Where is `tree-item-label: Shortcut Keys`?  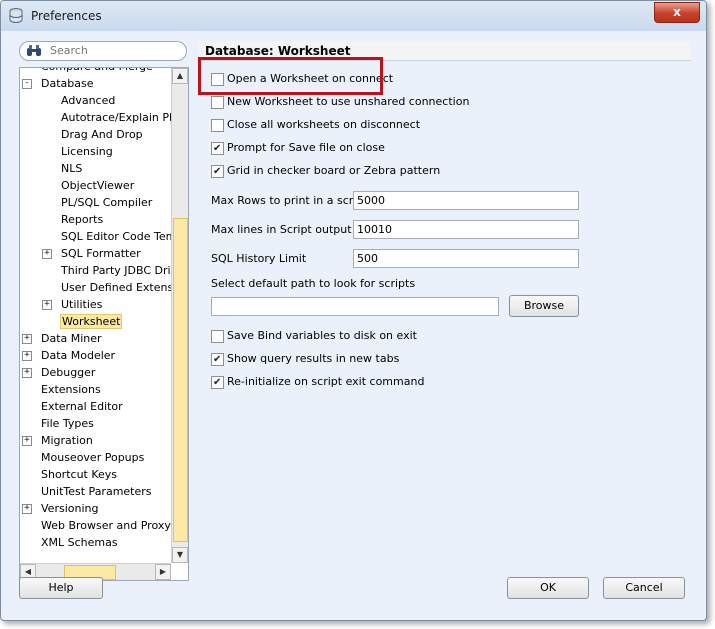 tree-item-label: Shortcut Keys is located at coordinates (79, 474).